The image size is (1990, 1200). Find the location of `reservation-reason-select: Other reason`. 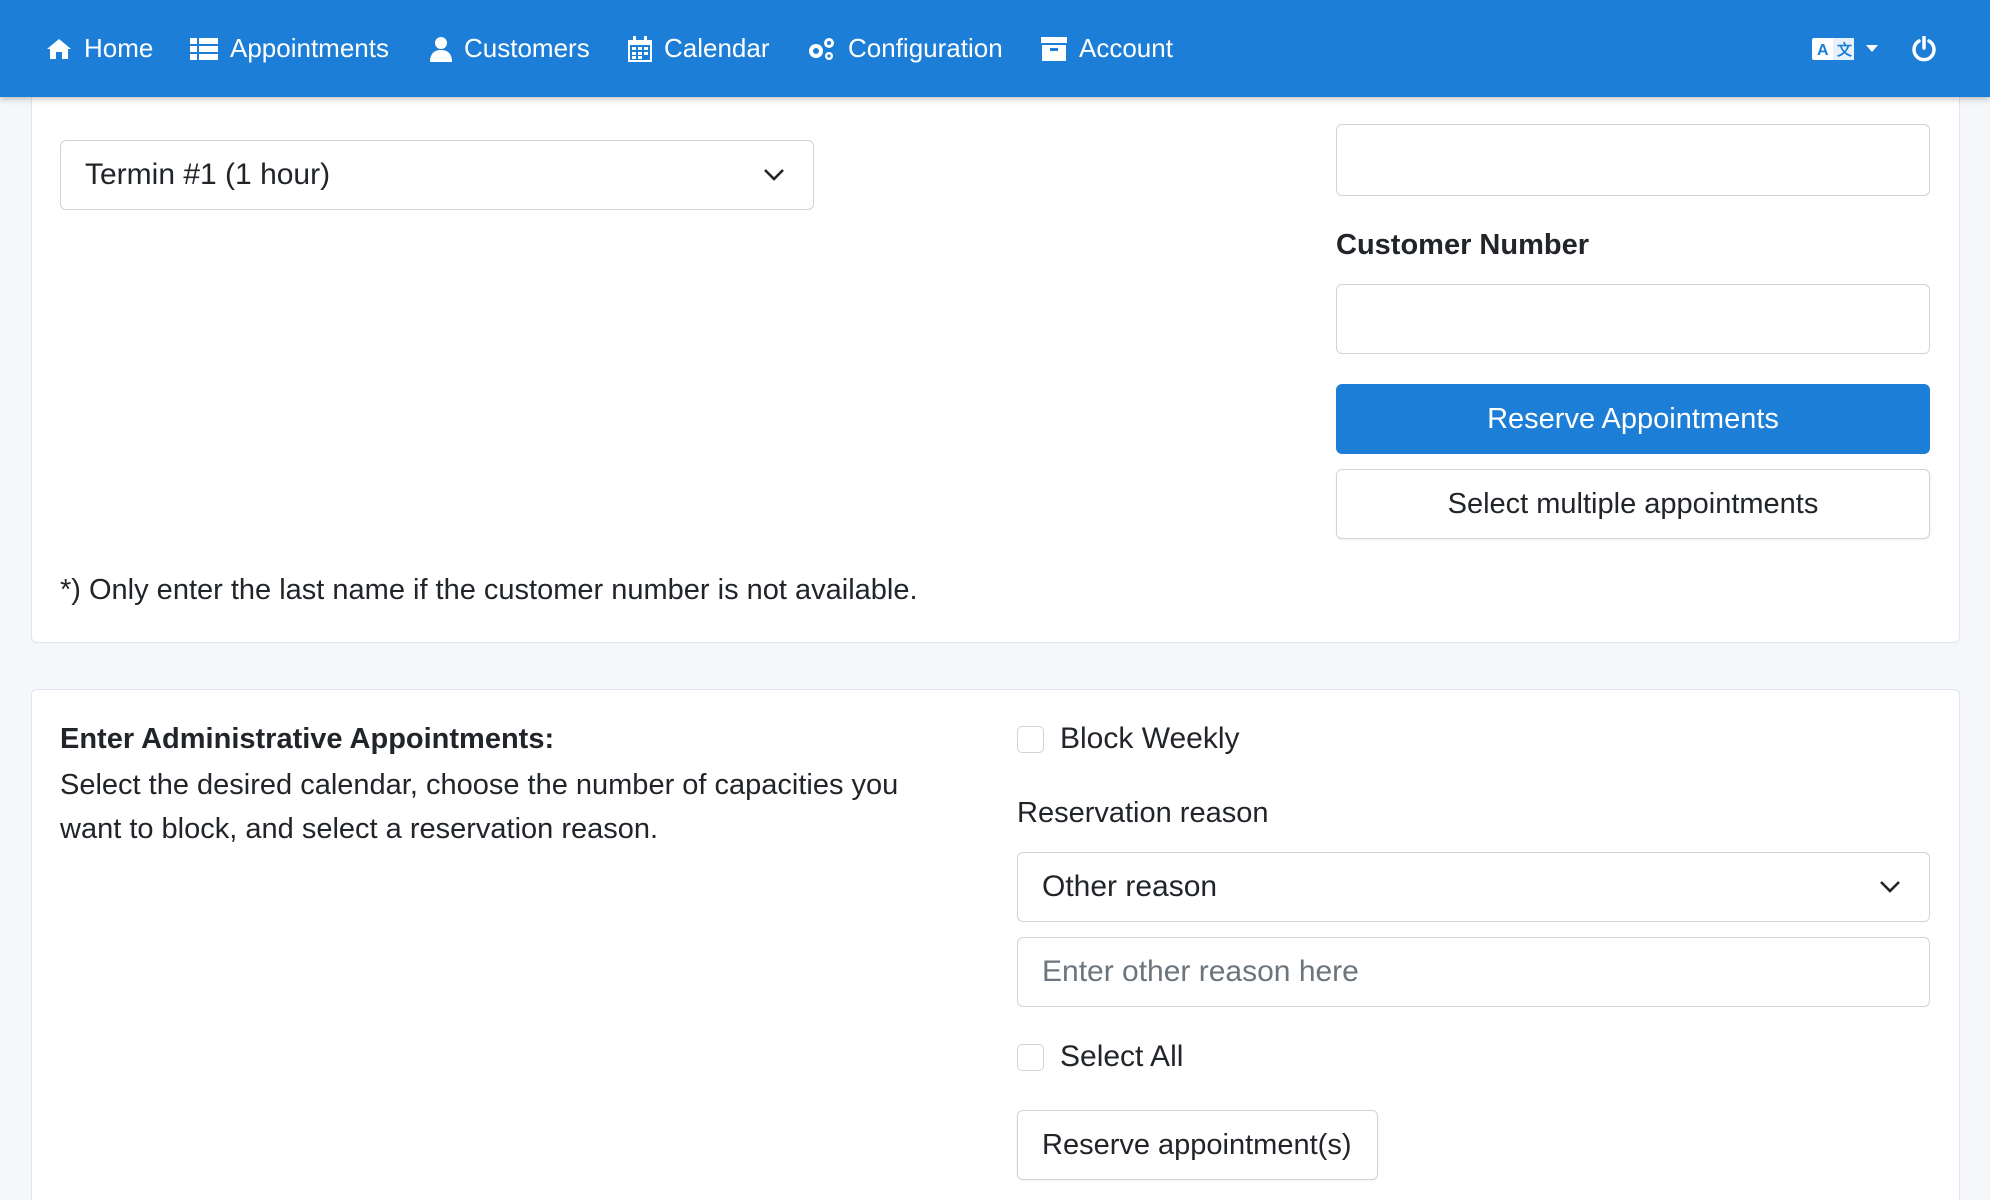

reservation-reason-select: Other reason is located at coordinates (1473, 887).